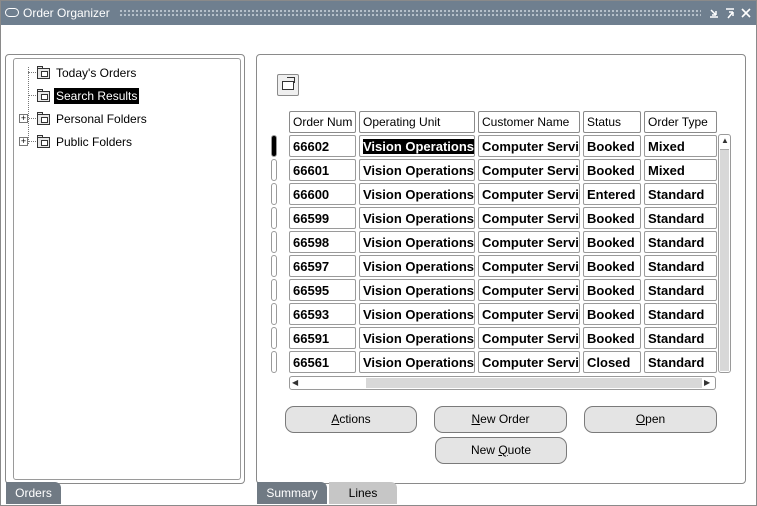 This screenshot has width=757, height=506. Describe the element at coordinates (23, 141) in the screenshot. I see `expand-public-folders-icon: +` at that location.